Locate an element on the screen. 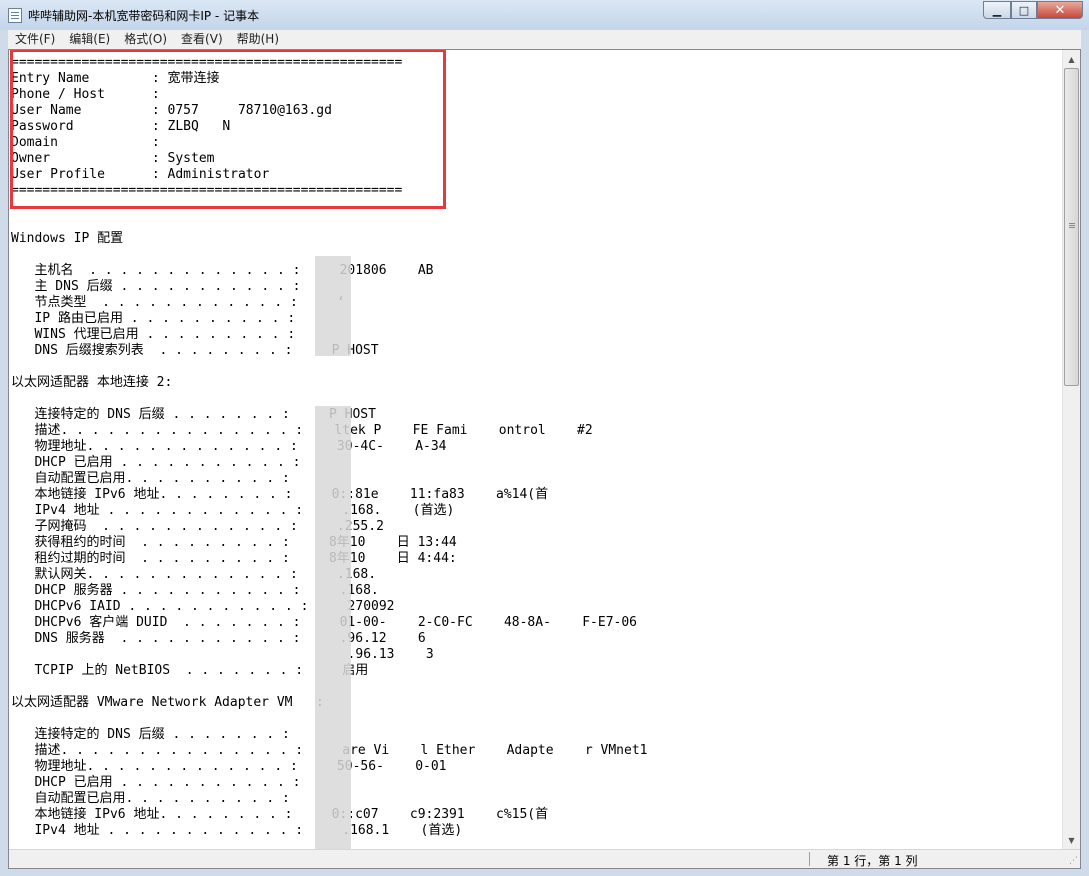  close-icon: ✕ is located at coordinates (1060, 10).